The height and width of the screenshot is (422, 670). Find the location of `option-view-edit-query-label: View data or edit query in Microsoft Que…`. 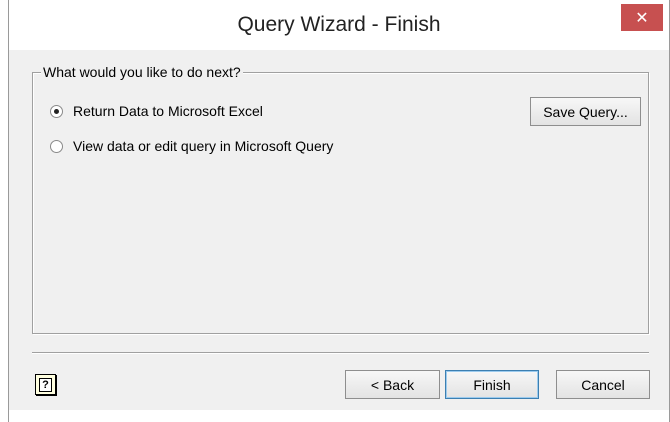

option-view-edit-query-label: View data or edit query in Microsoft Que… is located at coordinates (203, 146).